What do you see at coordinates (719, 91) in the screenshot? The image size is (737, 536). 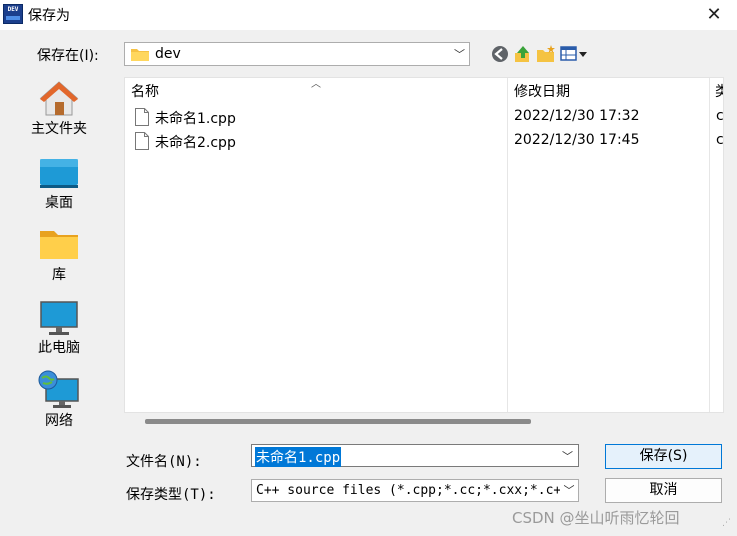 I see `column-header-type: 类` at bounding box center [719, 91].